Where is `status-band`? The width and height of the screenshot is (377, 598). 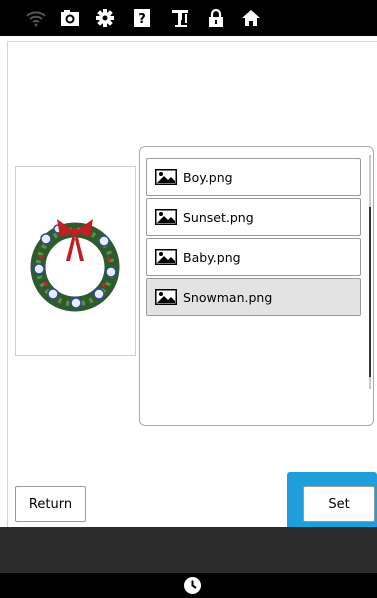 status-band is located at coordinates (188, 550).